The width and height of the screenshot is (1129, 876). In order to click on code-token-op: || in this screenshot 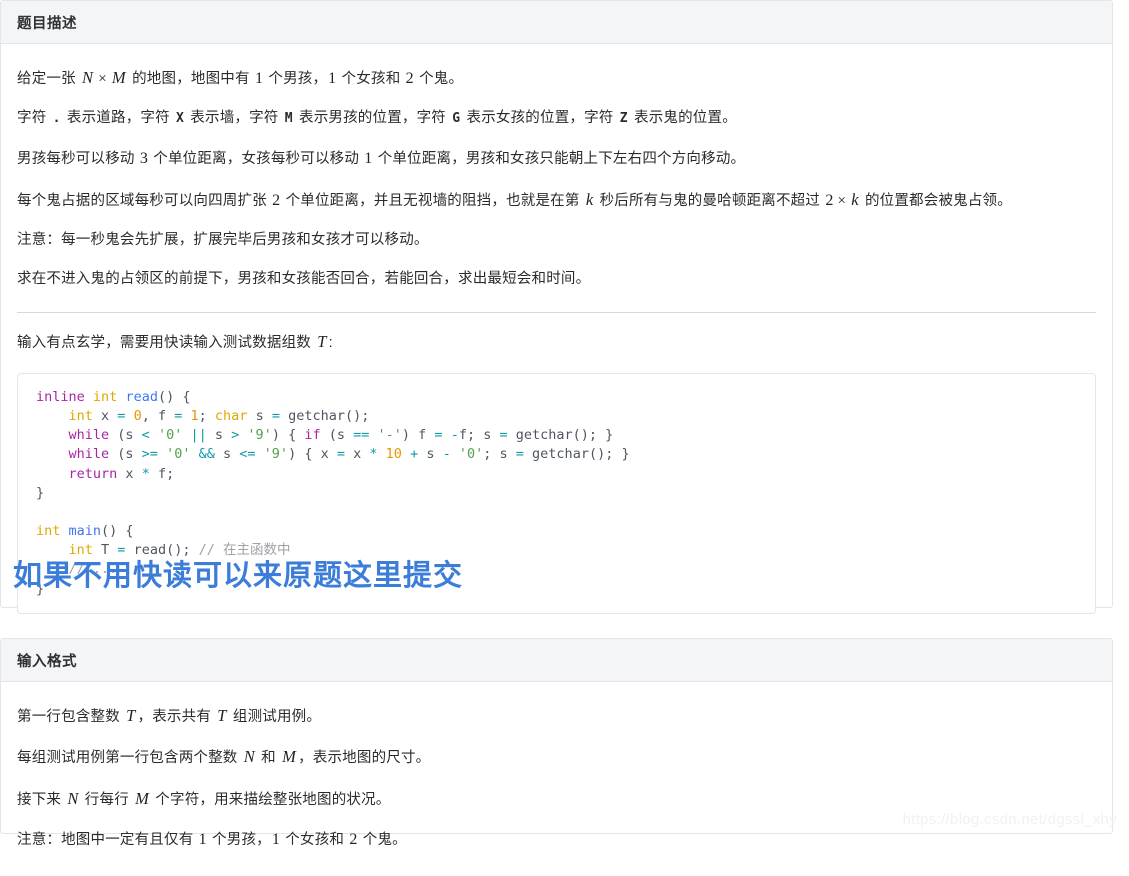, I will do `click(198, 435)`.